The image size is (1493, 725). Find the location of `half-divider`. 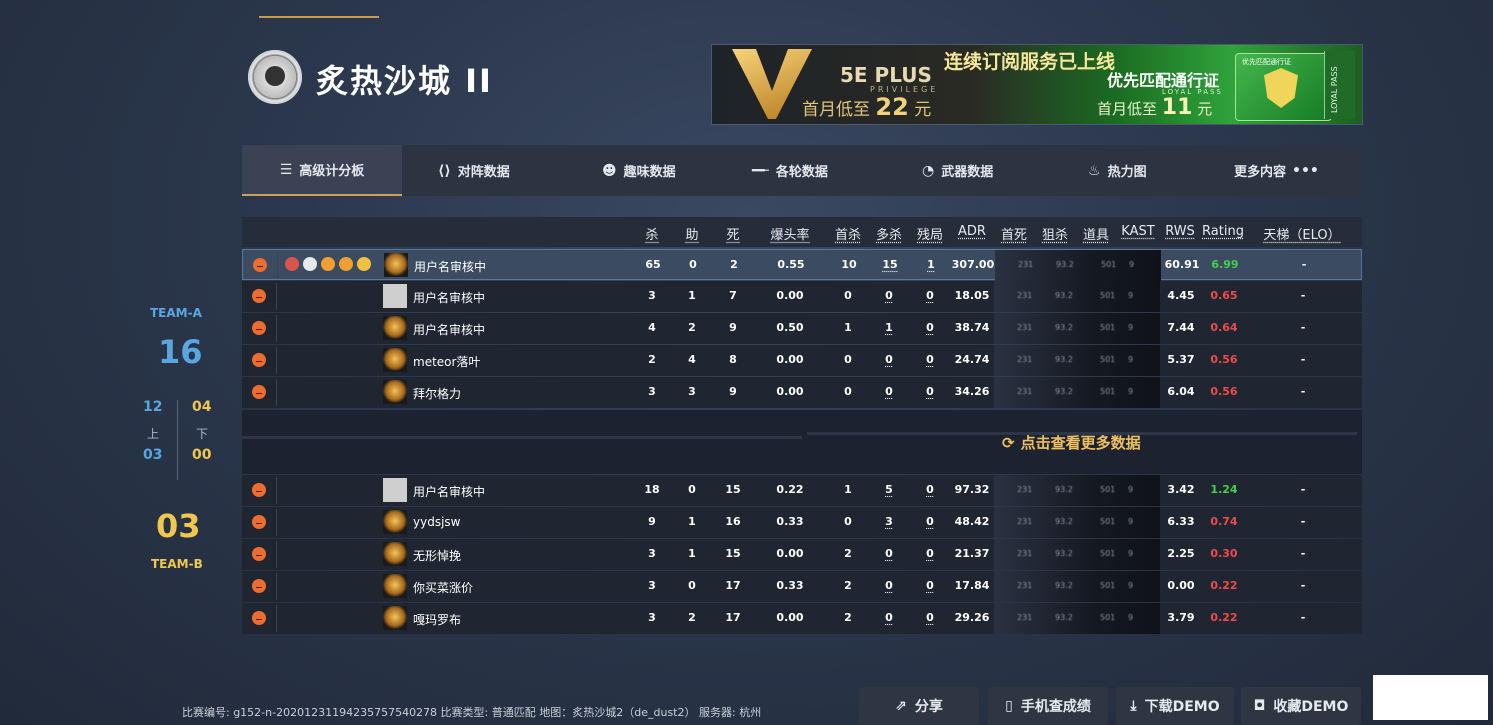

half-divider is located at coordinates (177, 440).